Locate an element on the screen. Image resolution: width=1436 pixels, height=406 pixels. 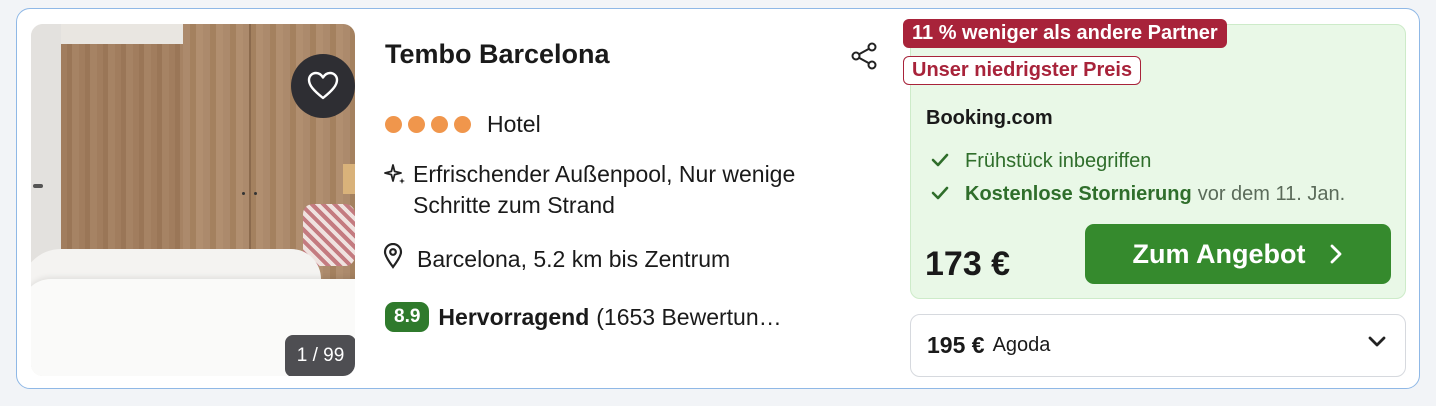
hotel-class: Hotel is located at coordinates (463, 124).